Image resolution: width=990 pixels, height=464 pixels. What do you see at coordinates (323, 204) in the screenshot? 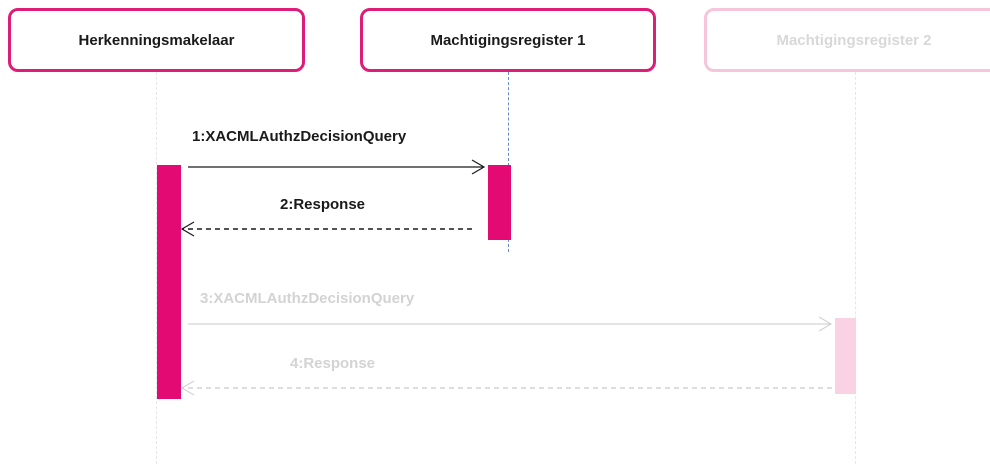
I see `message-2-label: 2:Response` at bounding box center [323, 204].